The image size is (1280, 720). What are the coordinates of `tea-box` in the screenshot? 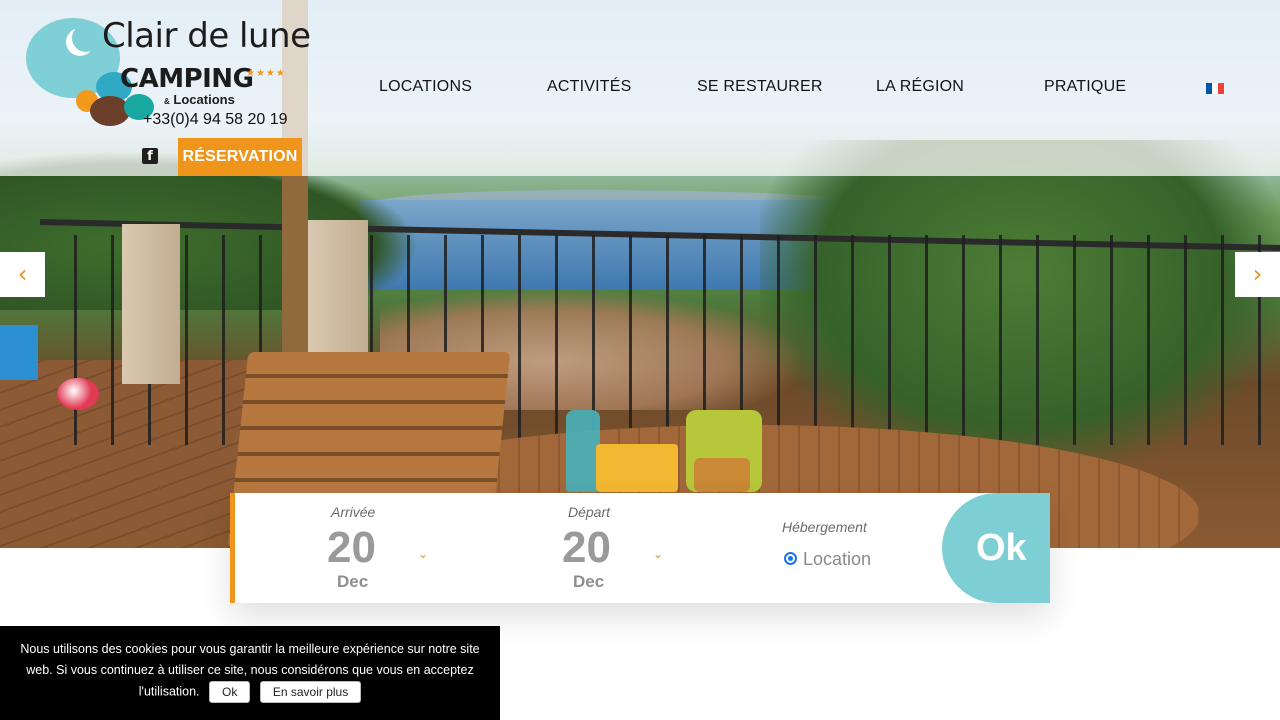 It's located at (637, 468).